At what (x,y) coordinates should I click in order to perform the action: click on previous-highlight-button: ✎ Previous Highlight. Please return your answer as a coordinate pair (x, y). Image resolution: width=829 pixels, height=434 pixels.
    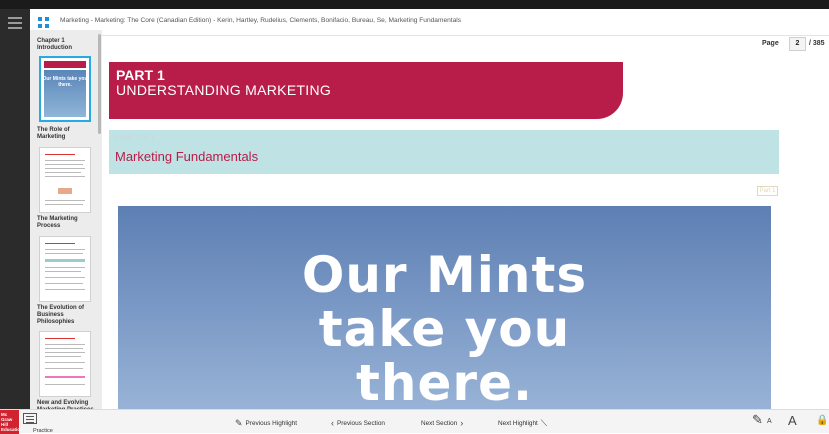
    Looking at the image, I should click on (264, 423).